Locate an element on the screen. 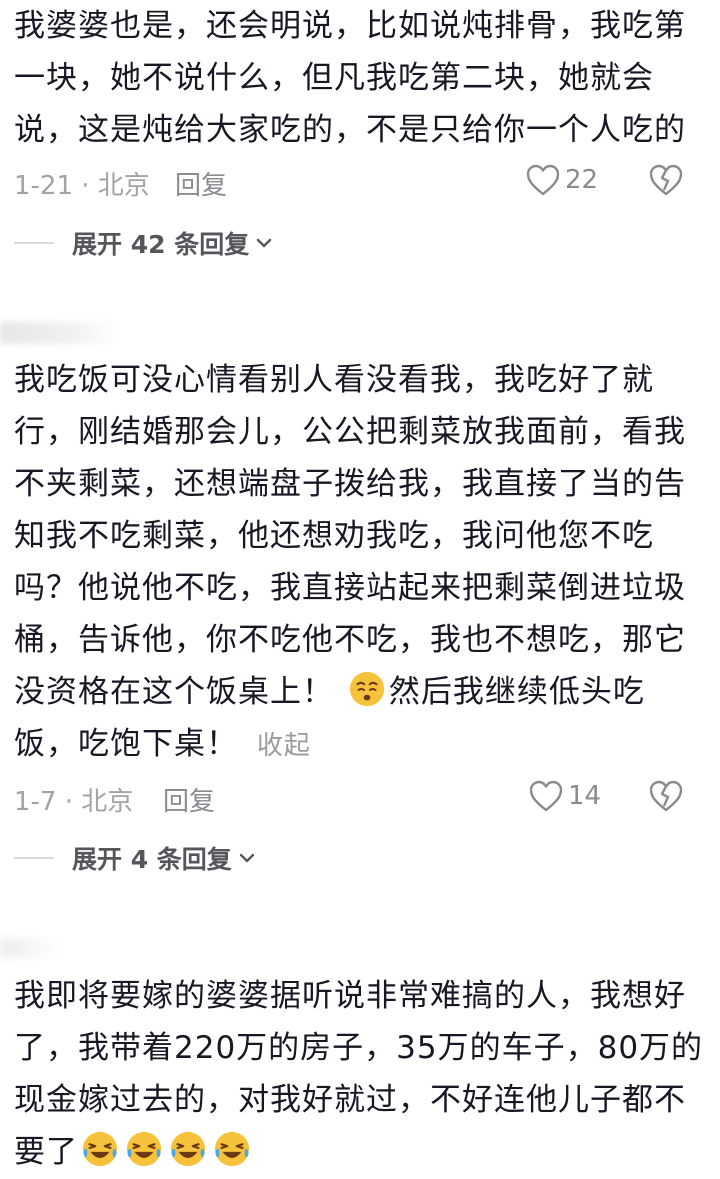 This screenshot has height=1179, width=720. collapse-button: 收起 is located at coordinates (284, 746).